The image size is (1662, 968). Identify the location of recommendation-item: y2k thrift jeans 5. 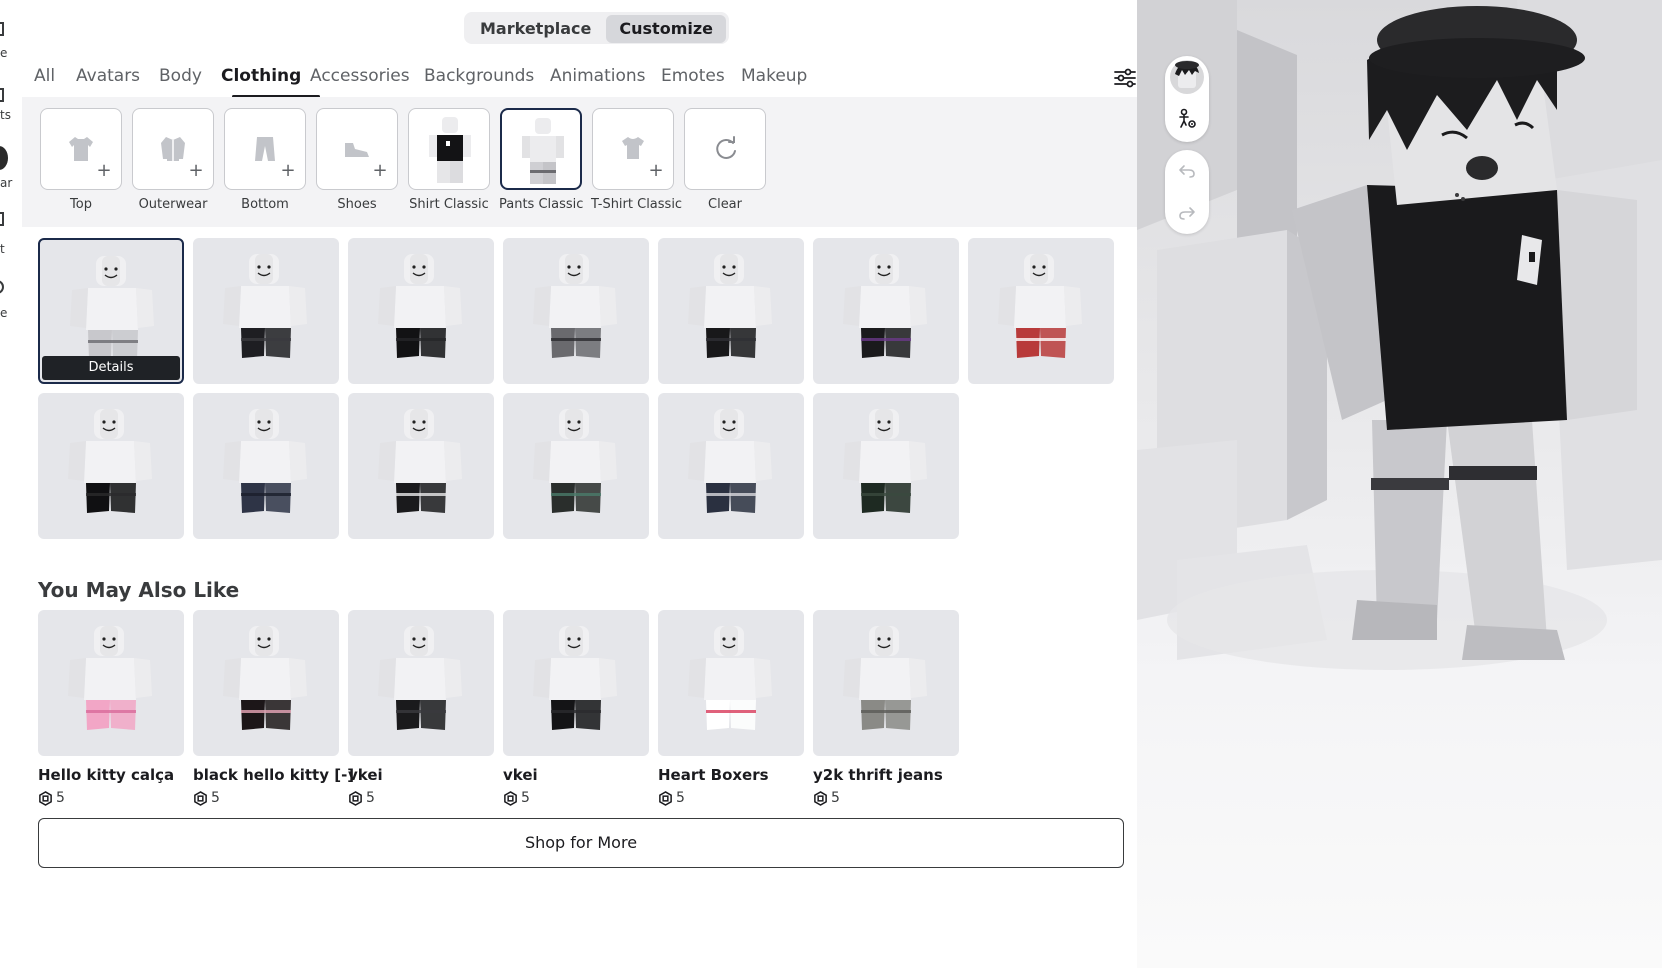
(886, 708).